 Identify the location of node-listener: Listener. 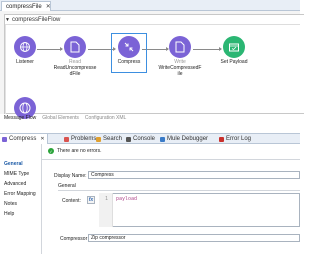
(25, 50).